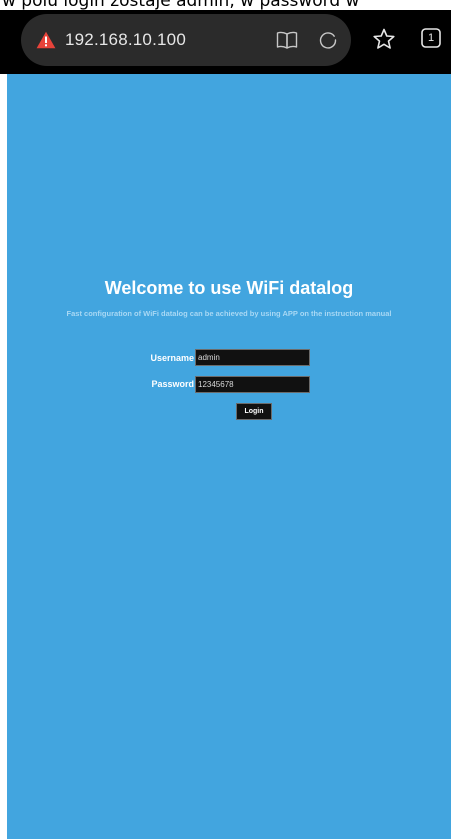 This screenshot has height=839, width=451. What do you see at coordinates (287, 40) in the screenshot?
I see `book-icon` at bounding box center [287, 40].